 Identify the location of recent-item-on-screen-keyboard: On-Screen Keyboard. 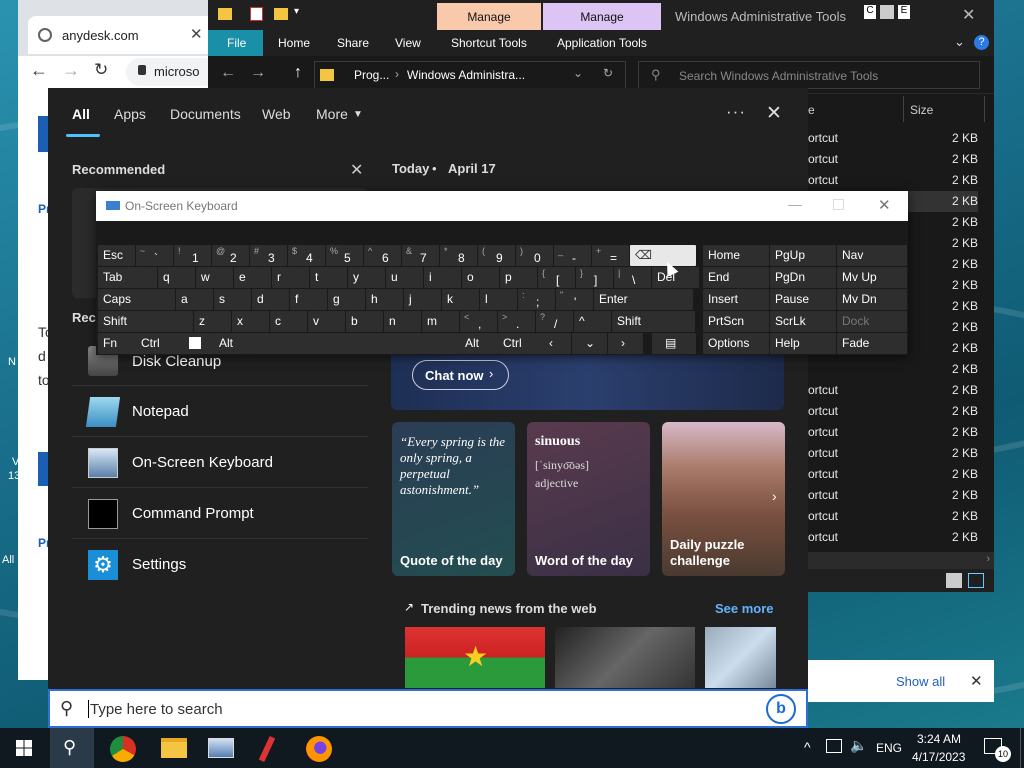
(220, 463).